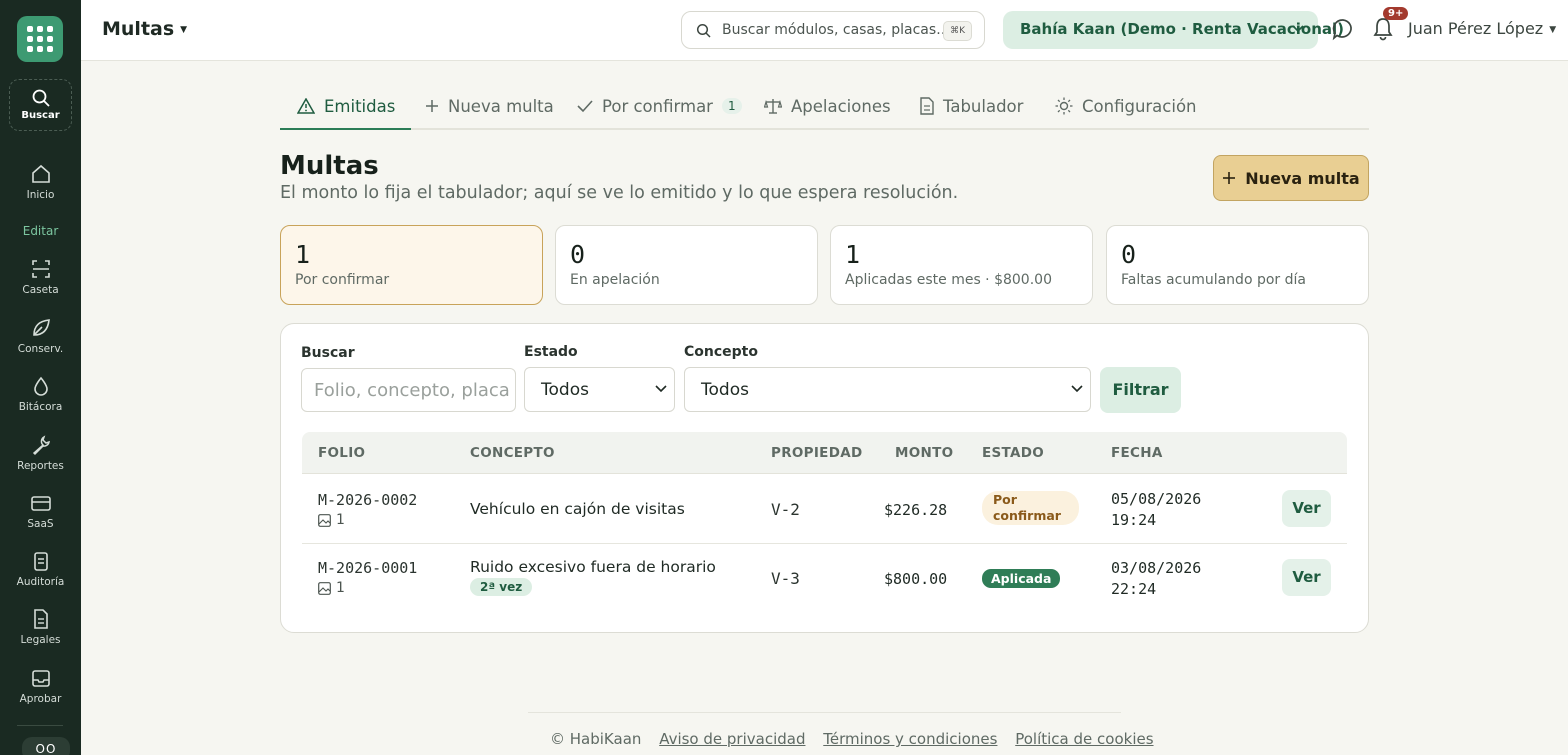 The width and height of the screenshot is (1568, 755). What do you see at coordinates (342, 453) in the screenshot?
I see `column-header-folio: FOLIO` at bounding box center [342, 453].